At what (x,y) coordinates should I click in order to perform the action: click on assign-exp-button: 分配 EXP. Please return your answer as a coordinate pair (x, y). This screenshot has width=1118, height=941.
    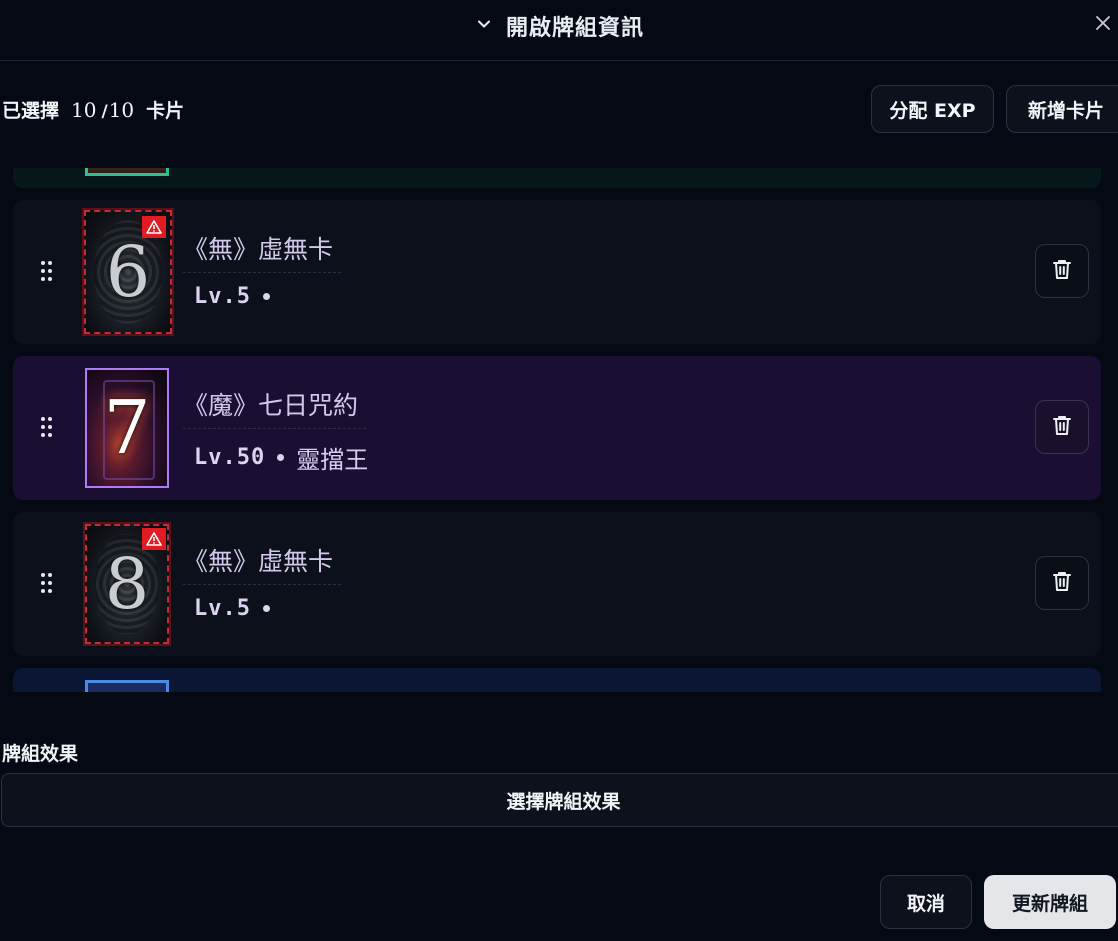
    Looking at the image, I should click on (932, 109).